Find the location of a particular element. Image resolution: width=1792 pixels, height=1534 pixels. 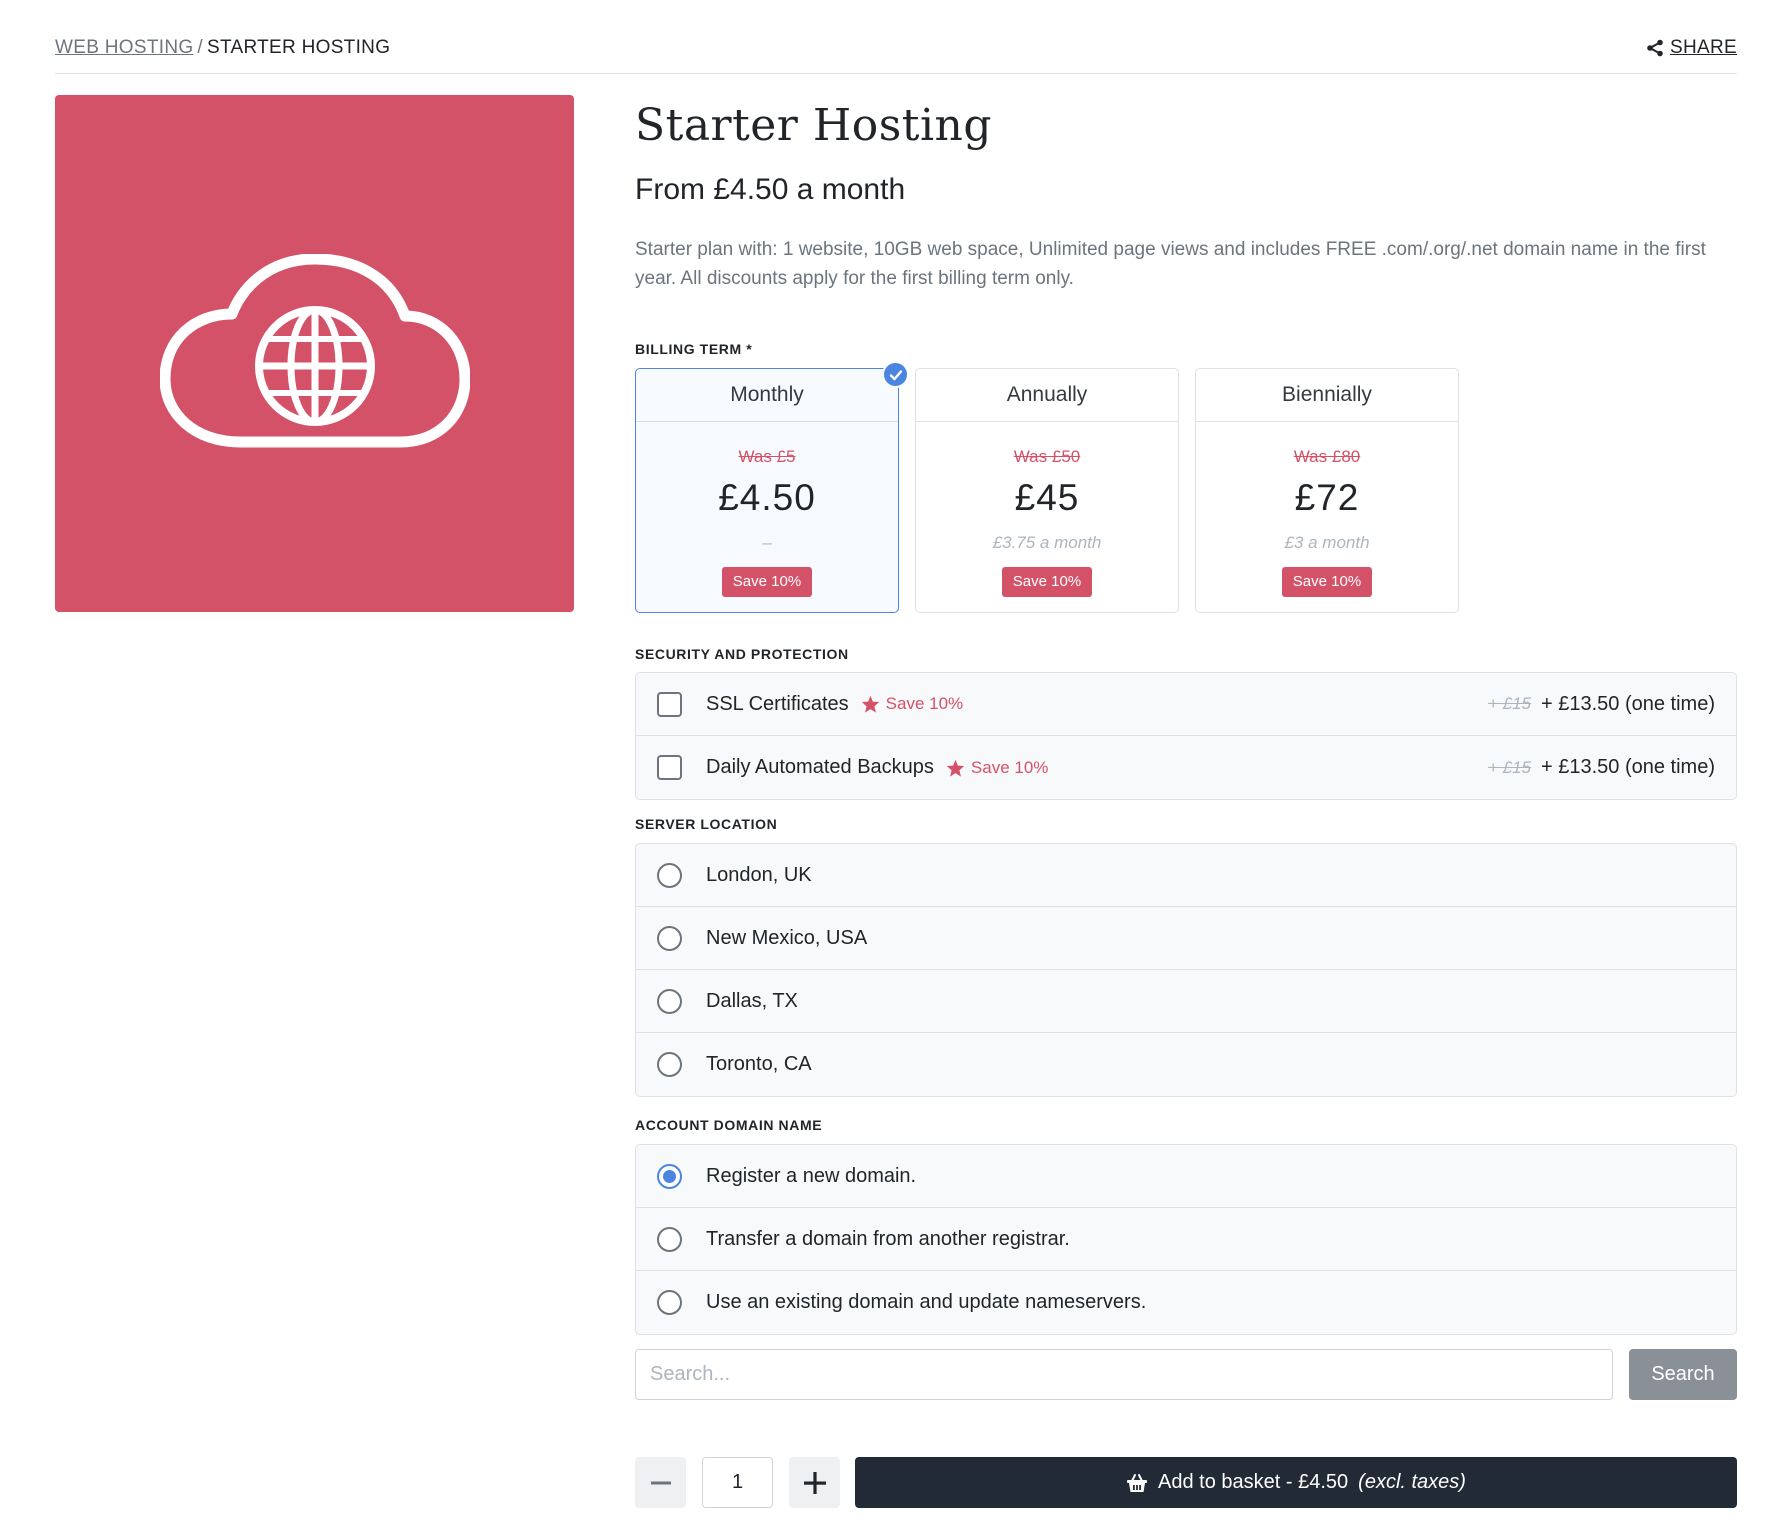

billing-card-monthly: Monthly Was £5 £4.50 – Save 10% is located at coordinates (772, 487).